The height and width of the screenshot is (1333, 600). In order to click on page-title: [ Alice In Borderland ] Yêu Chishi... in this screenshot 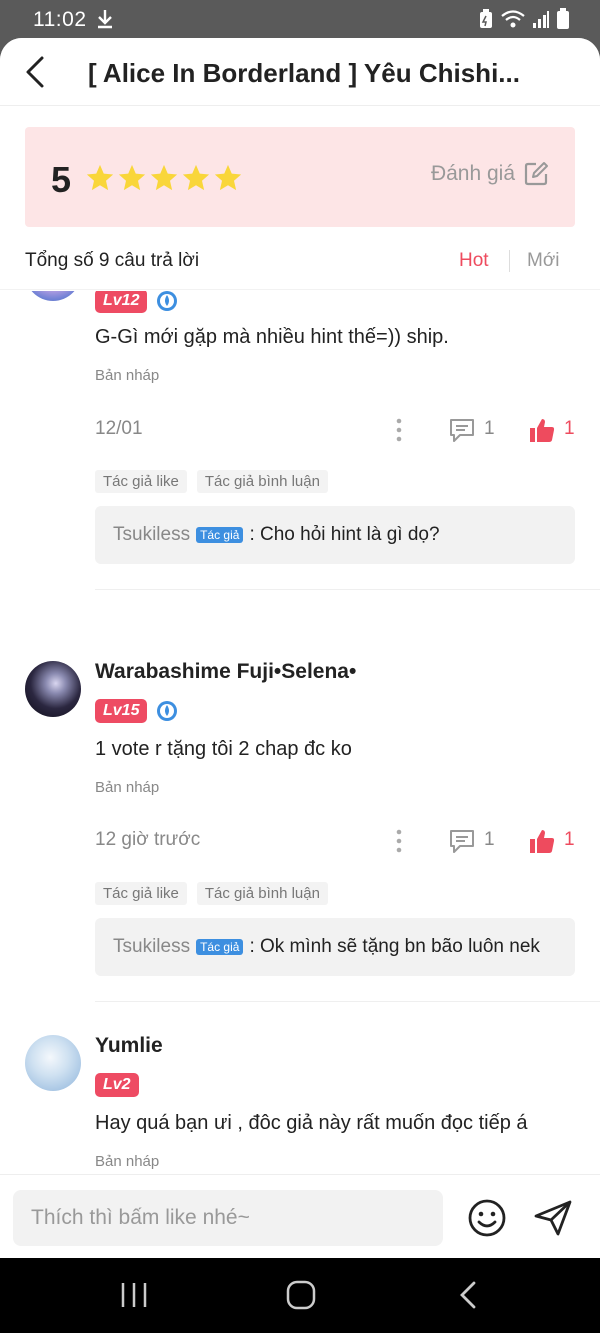, I will do `click(304, 73)`.